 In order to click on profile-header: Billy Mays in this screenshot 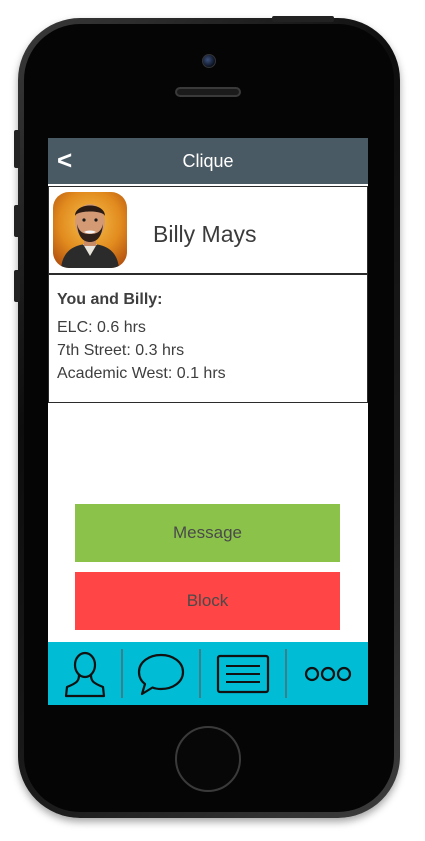, I will do `click(208, 230)`.